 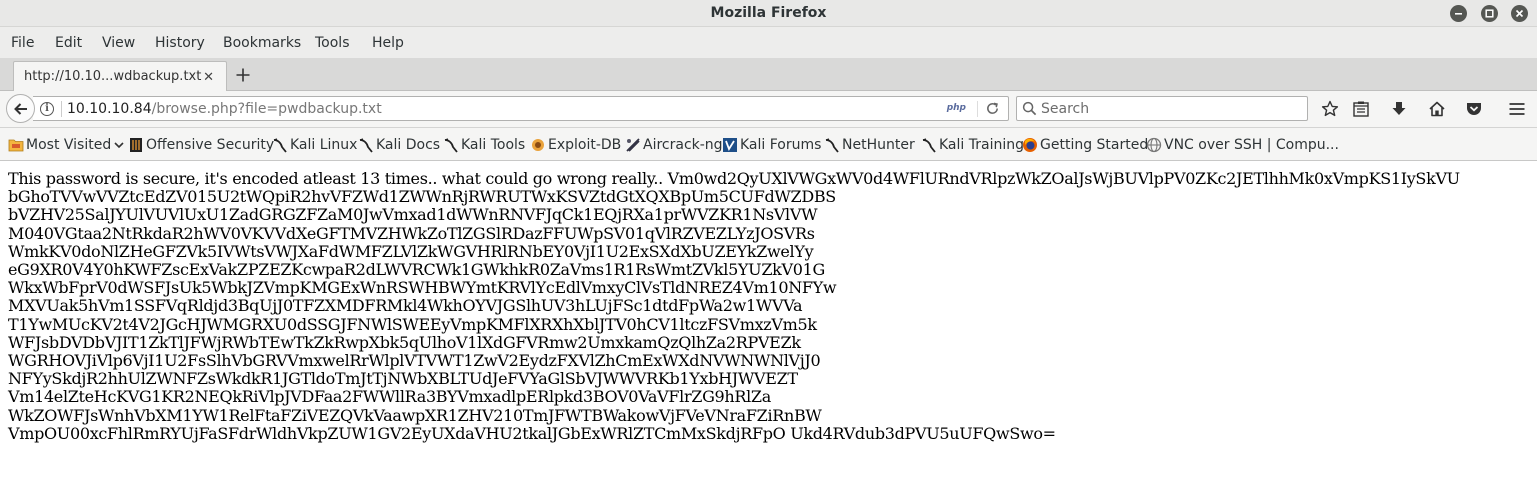 I want to click on search-bar, so click(x=1162, y=108).